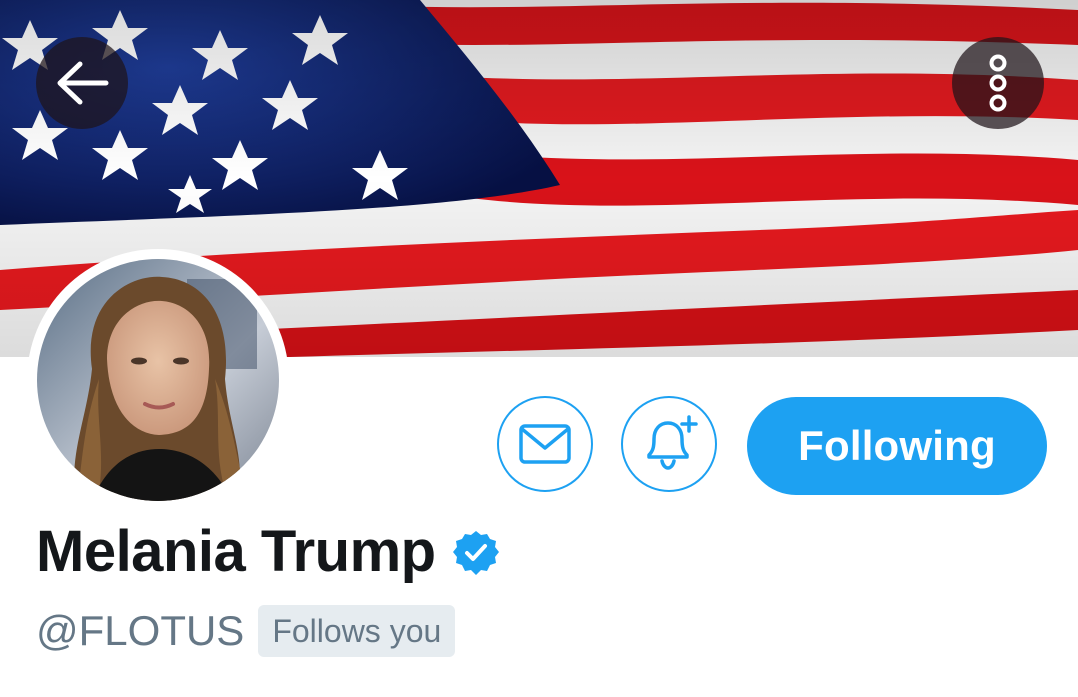  What do you see at coordinates (475, 553) in the screenshot?
I see `verified-badge-icon` at bounding box center [475, 553].